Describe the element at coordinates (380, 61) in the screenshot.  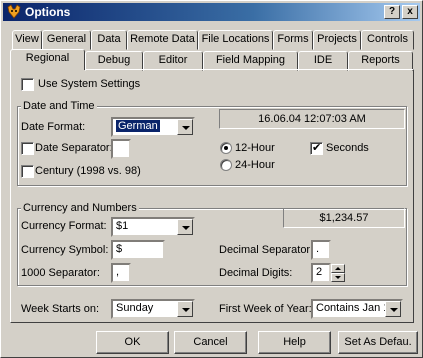
I see `tab-reports: Reports` at that location.